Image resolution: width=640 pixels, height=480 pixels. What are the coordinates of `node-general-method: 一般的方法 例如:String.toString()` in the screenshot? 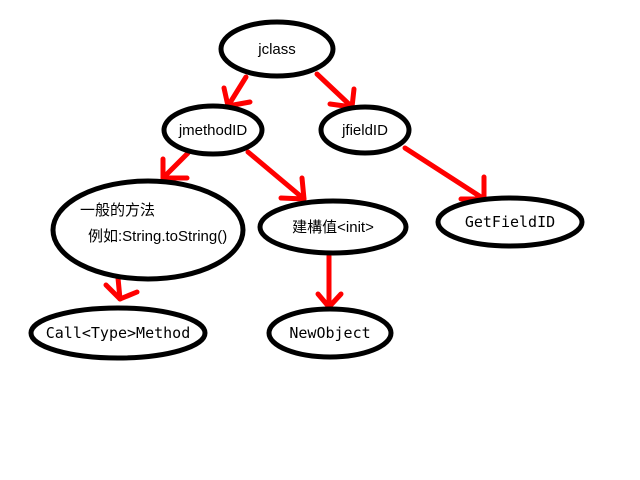 It's located at (148, 230).